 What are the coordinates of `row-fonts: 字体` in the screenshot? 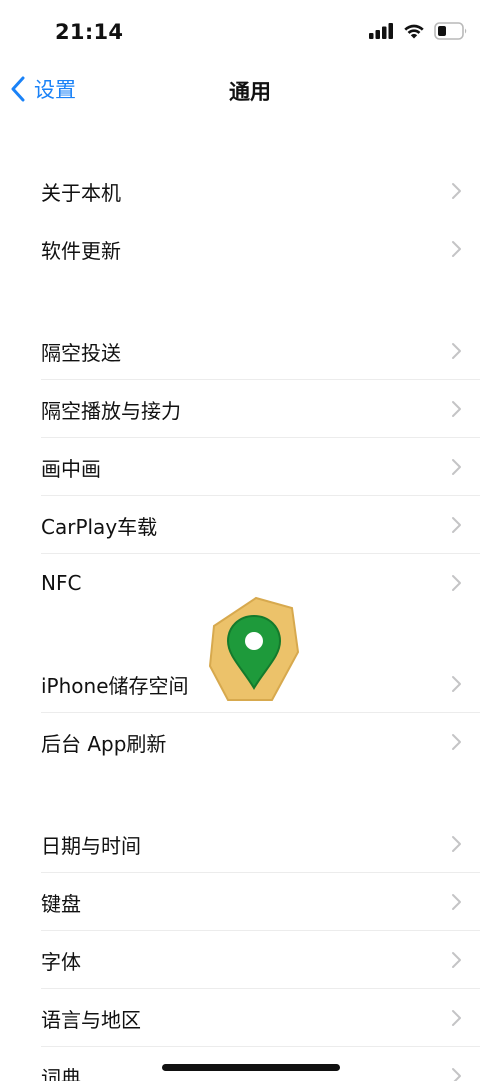 It's located at (250, 960).